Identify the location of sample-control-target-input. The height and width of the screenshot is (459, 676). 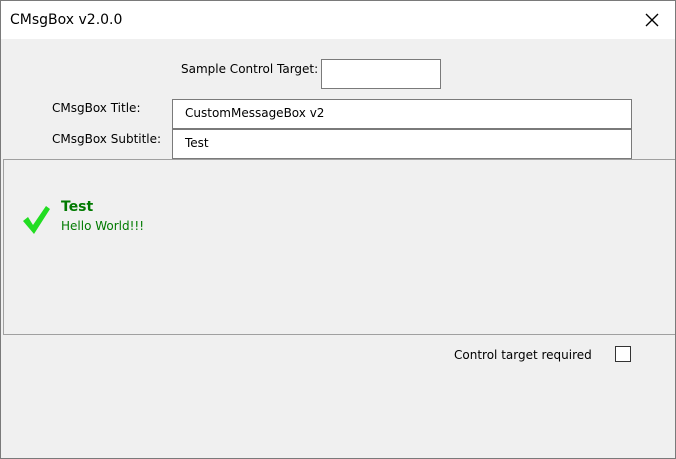
(381, 74).